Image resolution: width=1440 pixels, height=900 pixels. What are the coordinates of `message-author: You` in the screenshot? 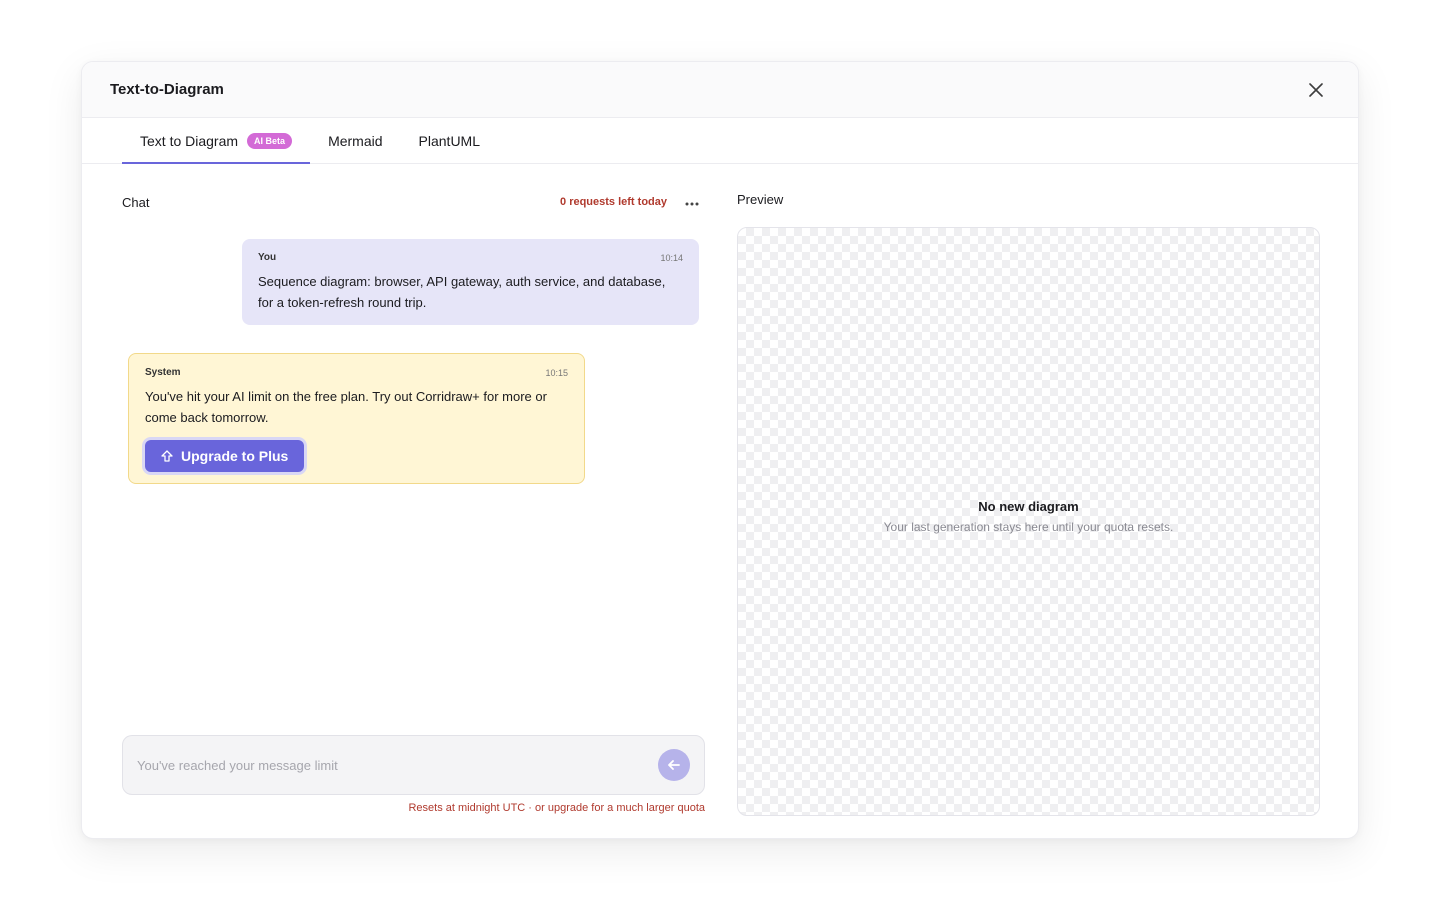 It's located at (267, 257).